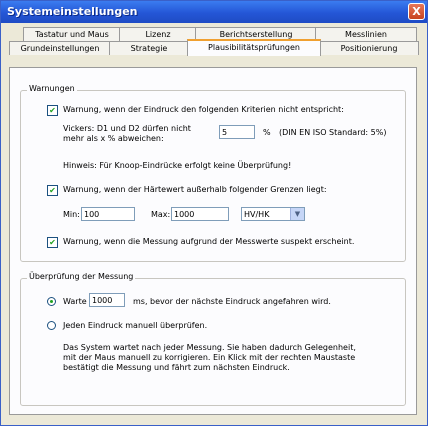 This screenshot has width=428, height=426. What do you see at coordinates (52, 88) in the screenshot?
I see `warnings-legend: Warnungen` at bounding box center [52, 88].